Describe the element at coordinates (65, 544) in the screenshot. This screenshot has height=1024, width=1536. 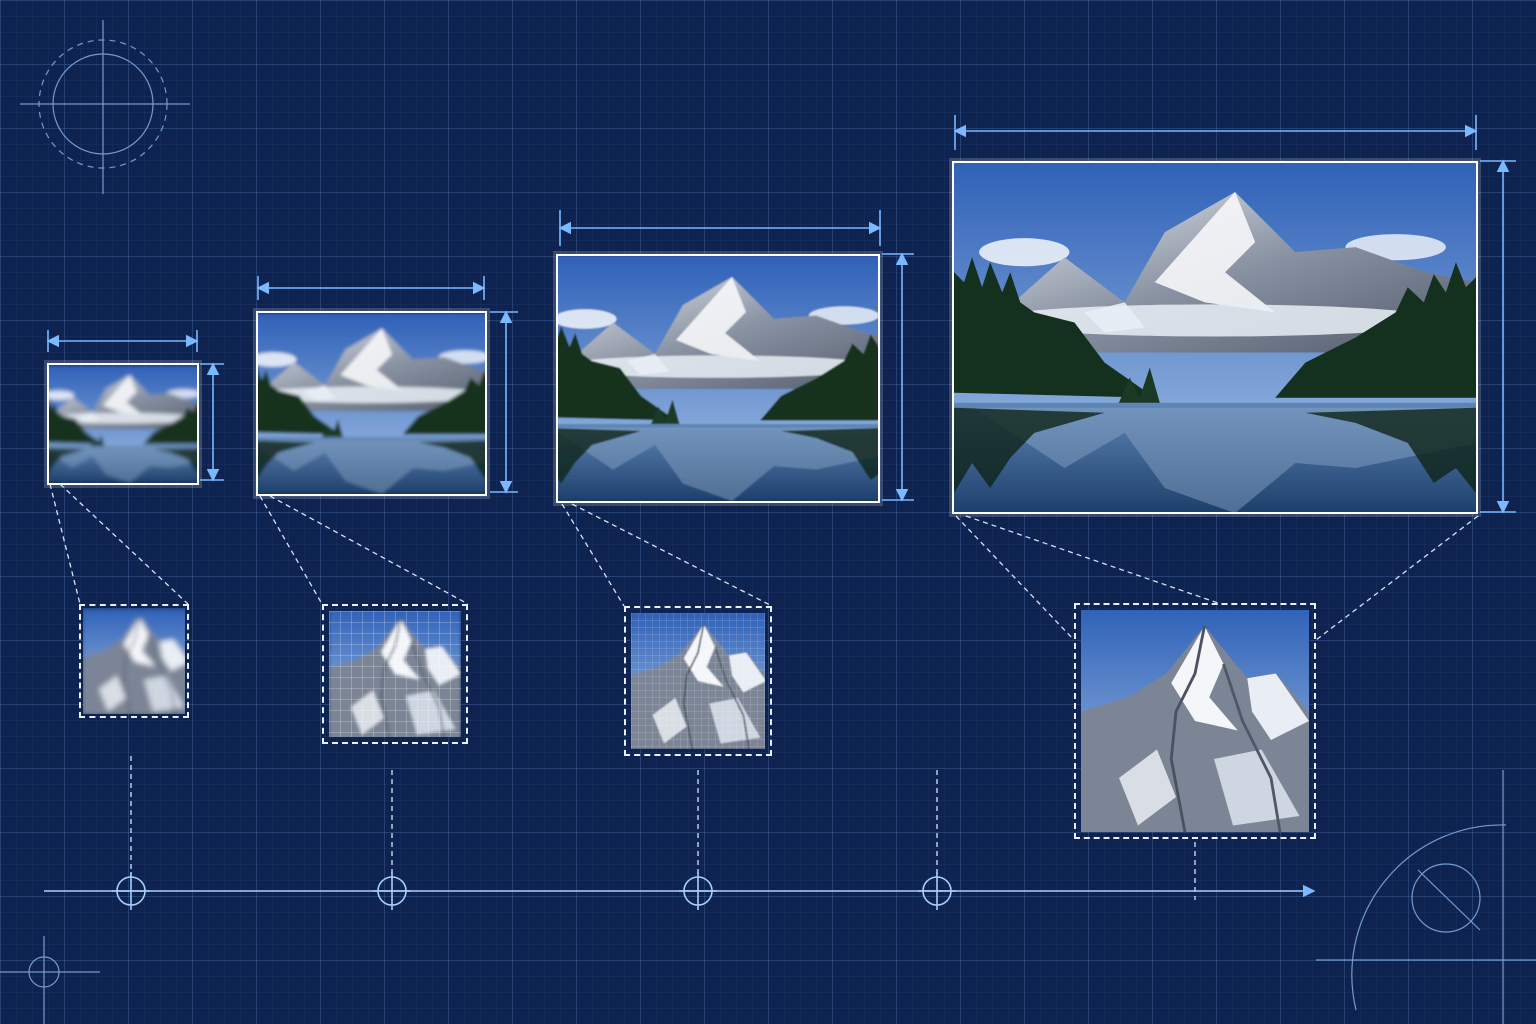
I see `connector-1a` at that location.